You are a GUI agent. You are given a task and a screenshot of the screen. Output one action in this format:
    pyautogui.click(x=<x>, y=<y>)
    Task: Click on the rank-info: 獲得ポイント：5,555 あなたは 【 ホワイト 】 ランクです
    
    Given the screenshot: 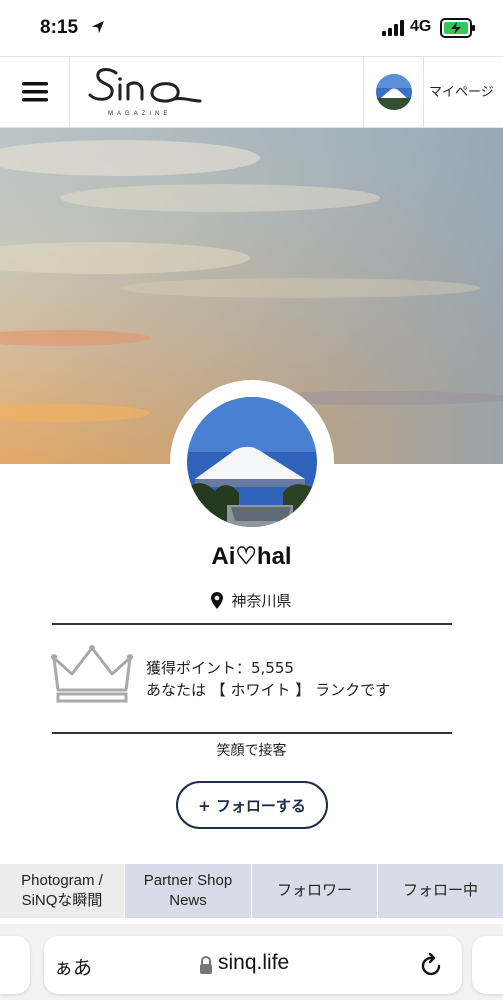 What is the action you would take?
    pyautogui.click(x=268, y=679)
    